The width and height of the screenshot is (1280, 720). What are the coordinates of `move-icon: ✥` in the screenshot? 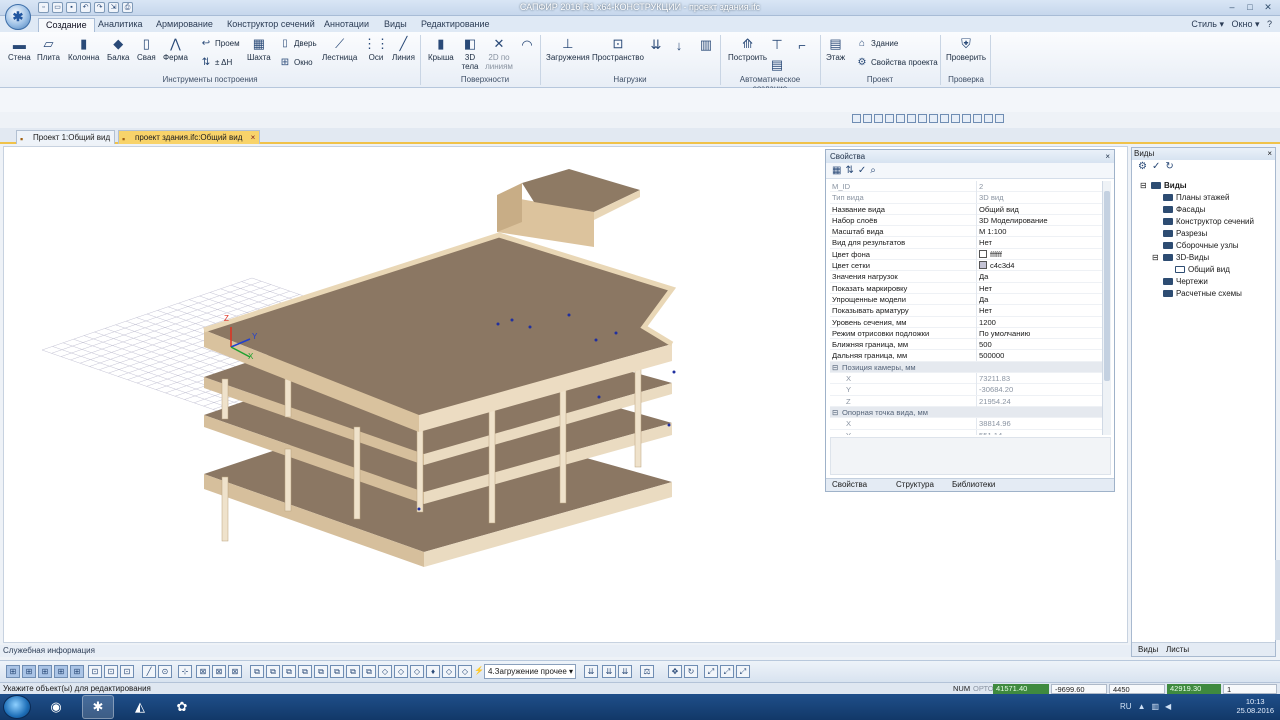 It's located at (675, 671).